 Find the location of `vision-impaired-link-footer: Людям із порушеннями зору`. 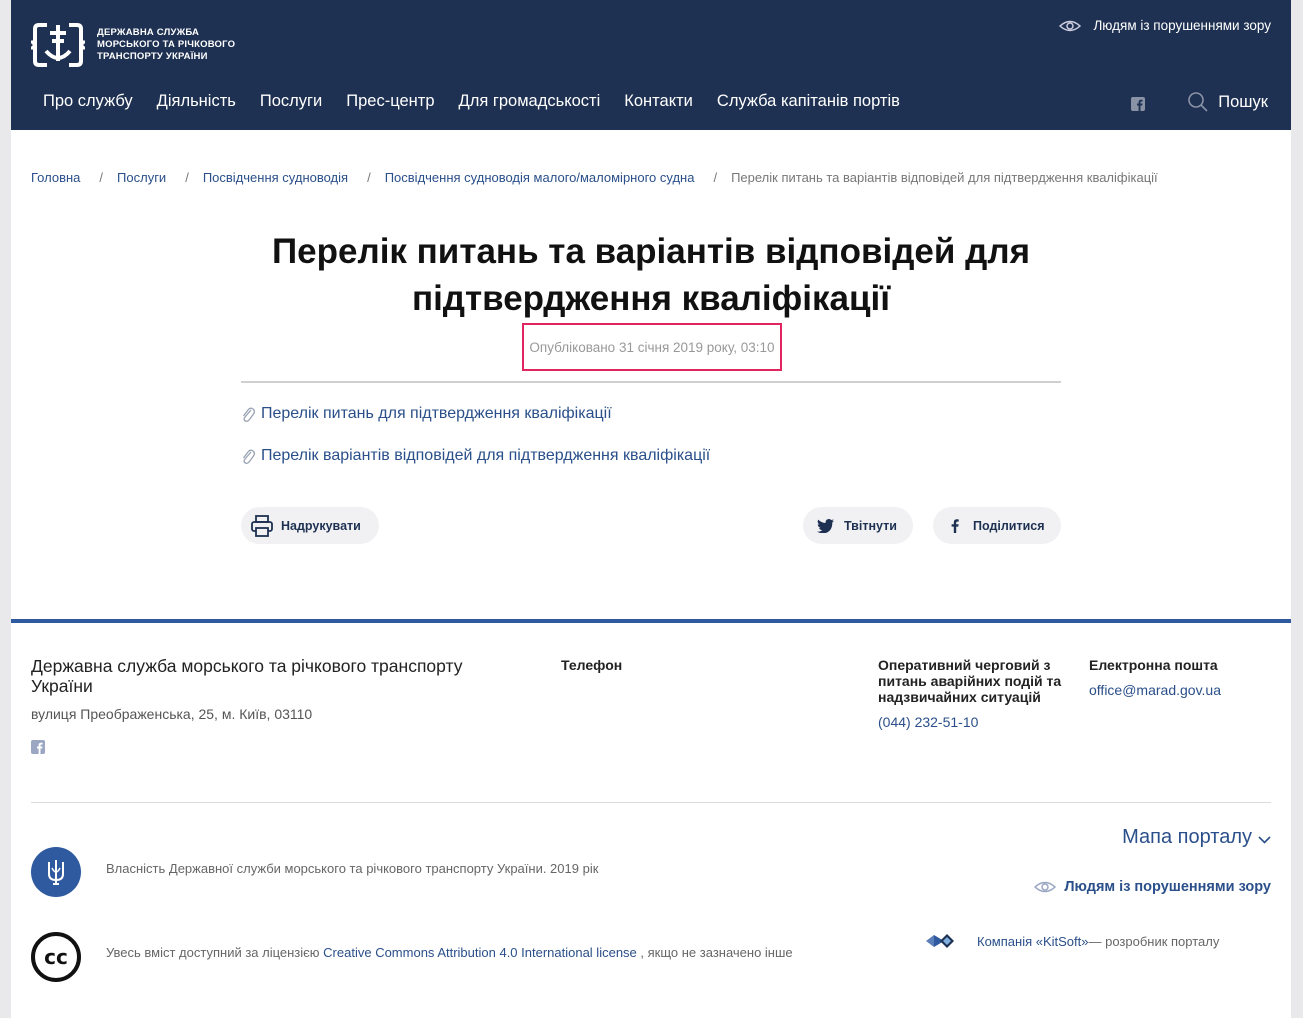

vision-impaired-link-footer: Людям із порушеннями зору is located at coordinates (1152, 887).